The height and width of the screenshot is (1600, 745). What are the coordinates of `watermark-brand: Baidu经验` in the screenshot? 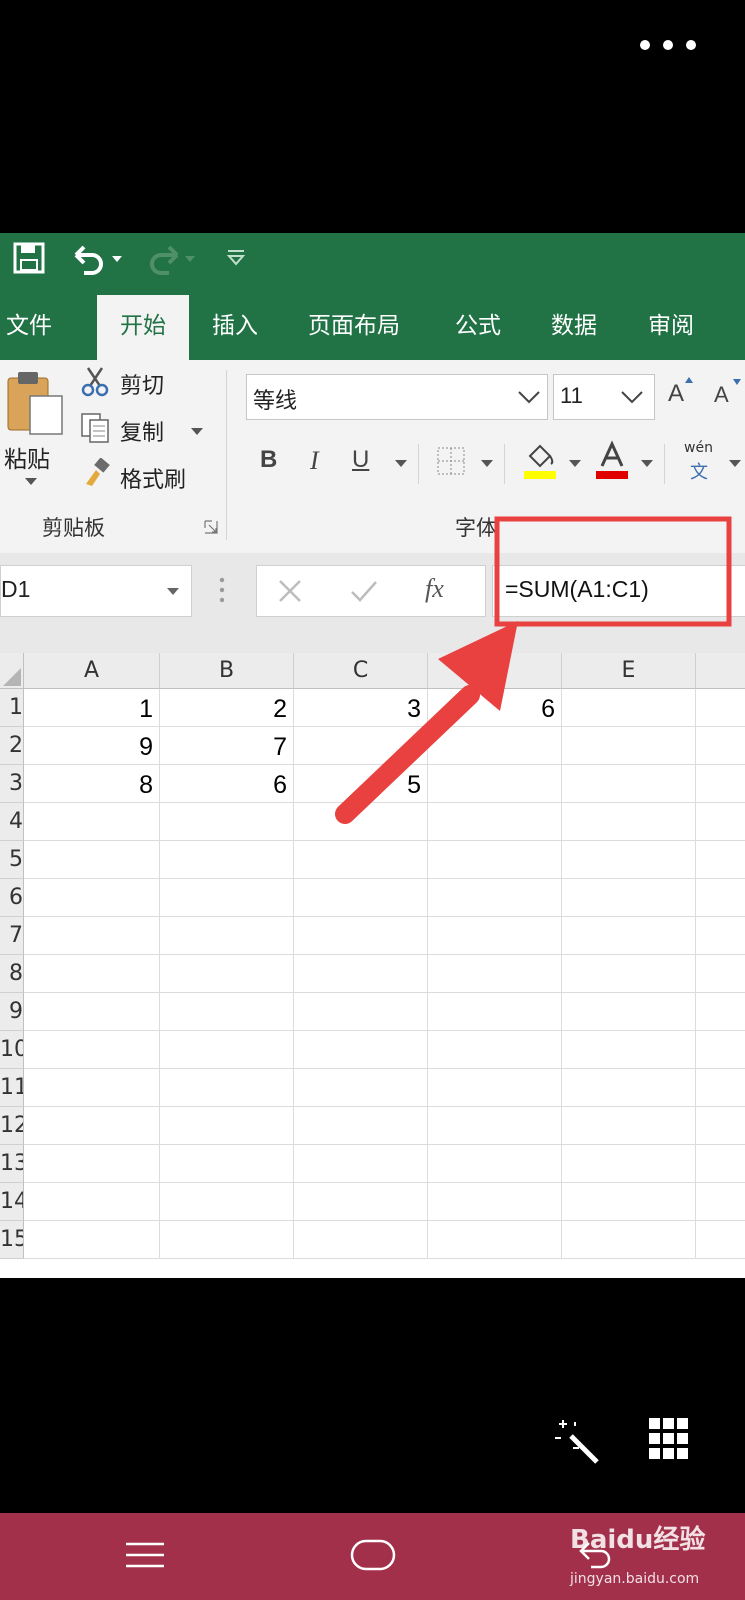 It's located at (638, 1540).